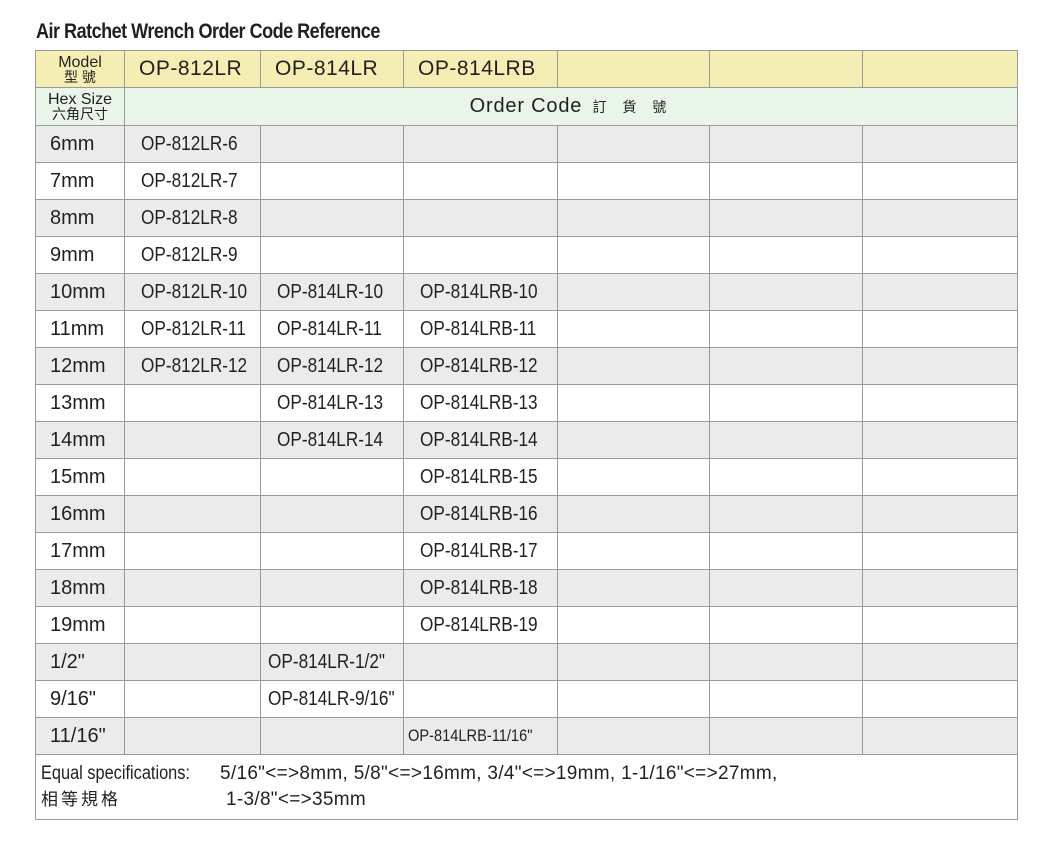 The image size is (1060, 854). I want to click on table-row: 6mm OP-812LR-6, so click(526, 144).